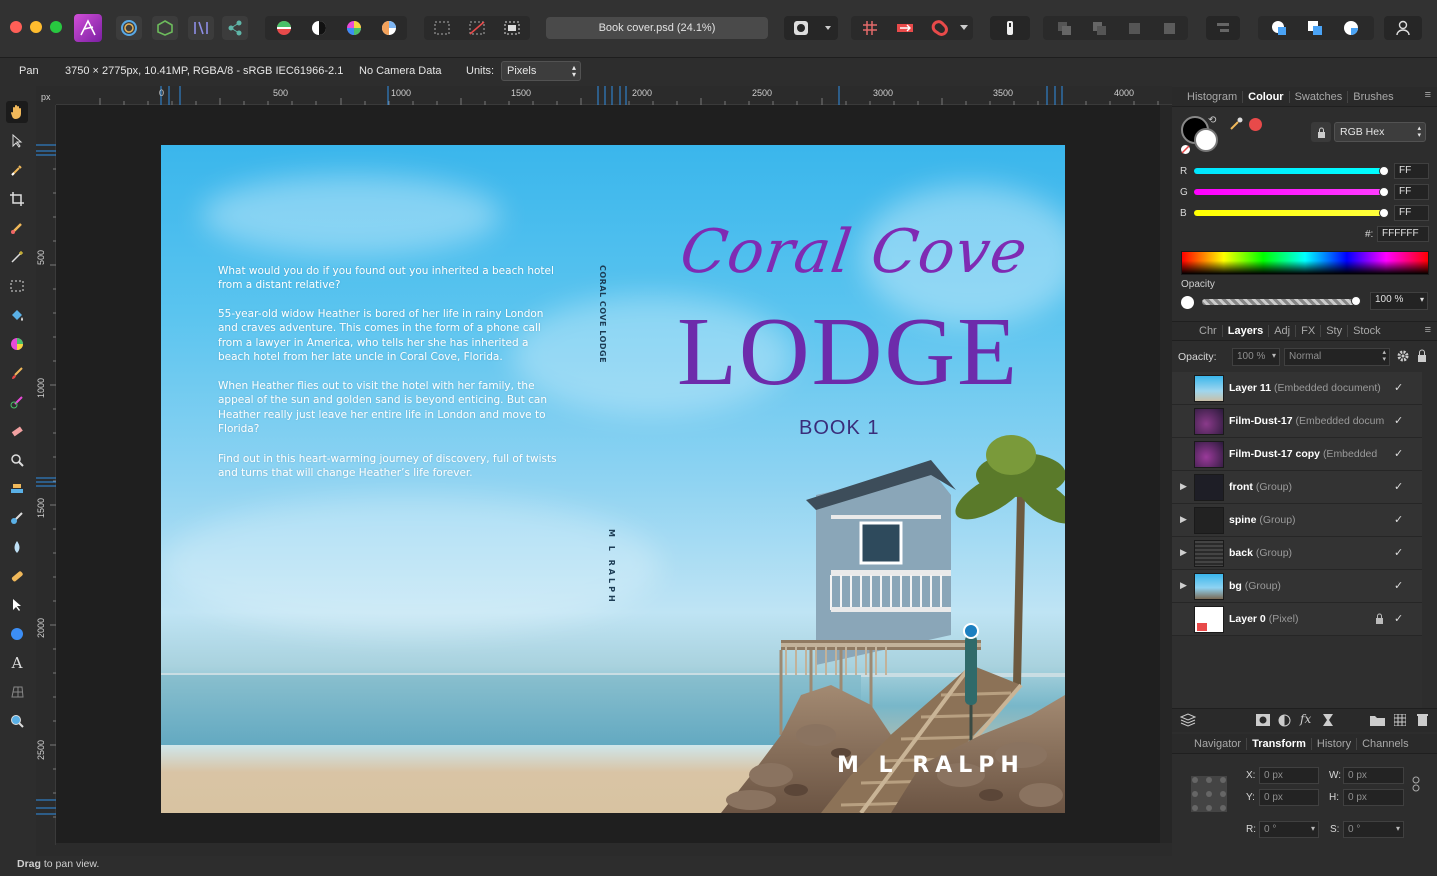 The image size is (1437, 876). What do you see at coordinates (1373, 829) in the screenshot?
I see `shear-field: 0 ° ▾` at bounding box center [1373, 829].